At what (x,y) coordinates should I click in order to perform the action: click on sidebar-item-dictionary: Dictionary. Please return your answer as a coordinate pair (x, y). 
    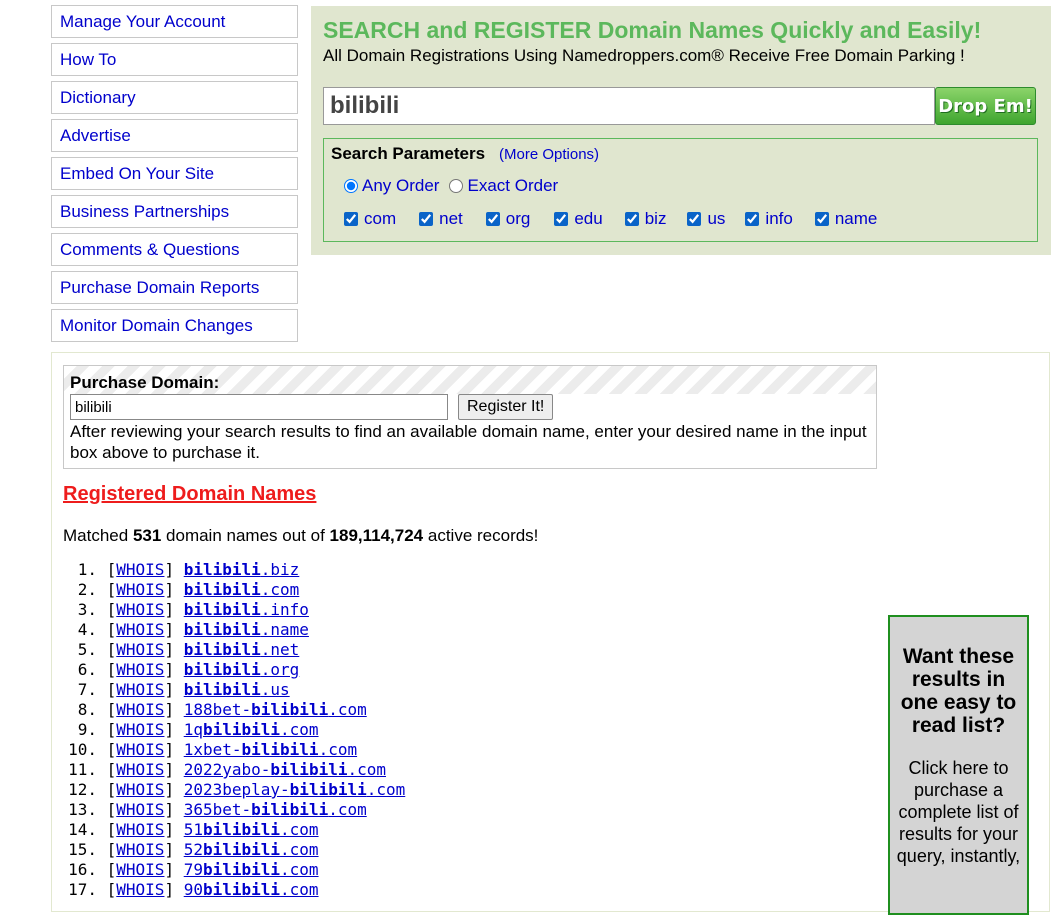
    Looking at the image, I should click on (174, 97).